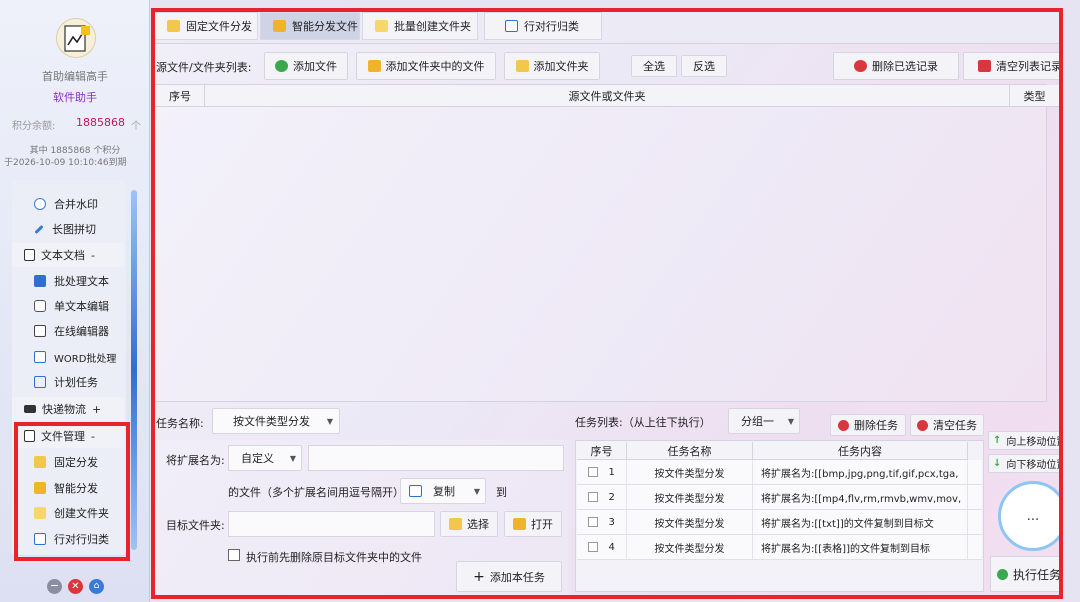 The height and width of the screenshot is (602, 1080). What do you see at coordinates (65, 163) in the screenshot?
I see `points-expiry: 于2026-10-09 10:10:46到期` at bounding box center [65, 163].